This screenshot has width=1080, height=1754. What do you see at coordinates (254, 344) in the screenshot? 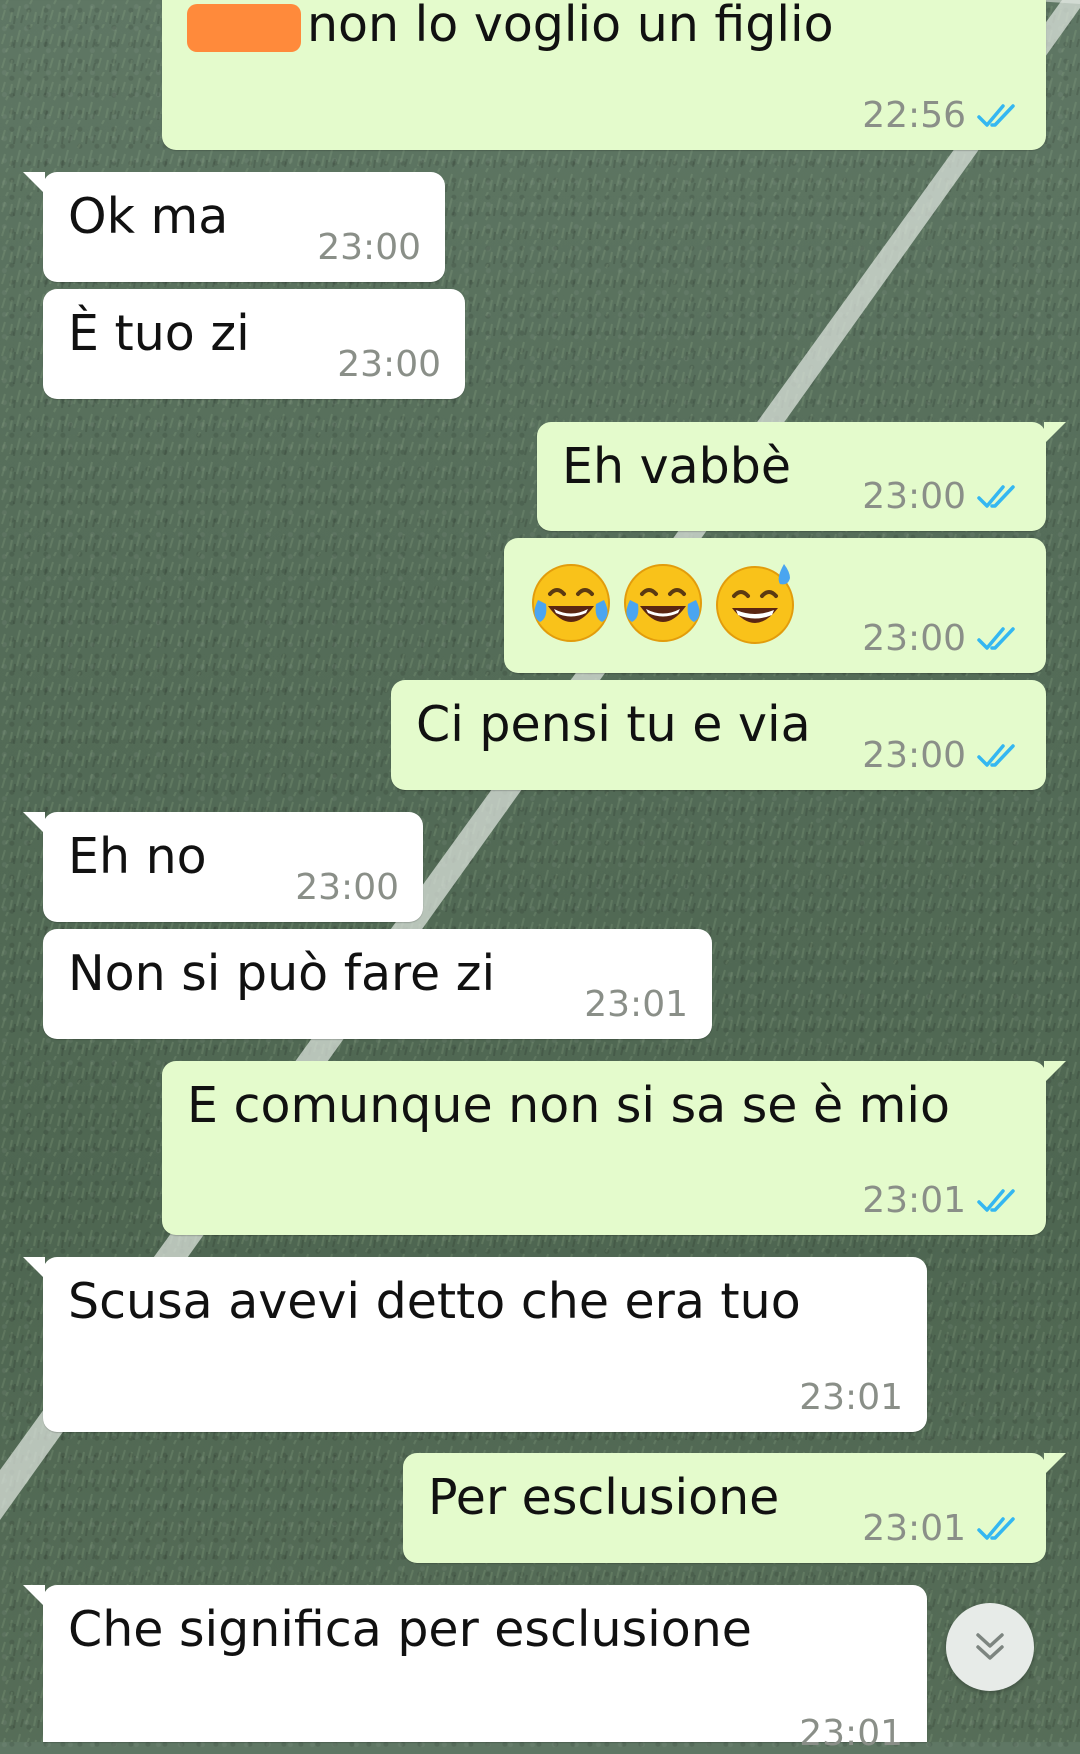
I see `message-incoming: È tuo zi 23:00` at bounding box center [254, 344].